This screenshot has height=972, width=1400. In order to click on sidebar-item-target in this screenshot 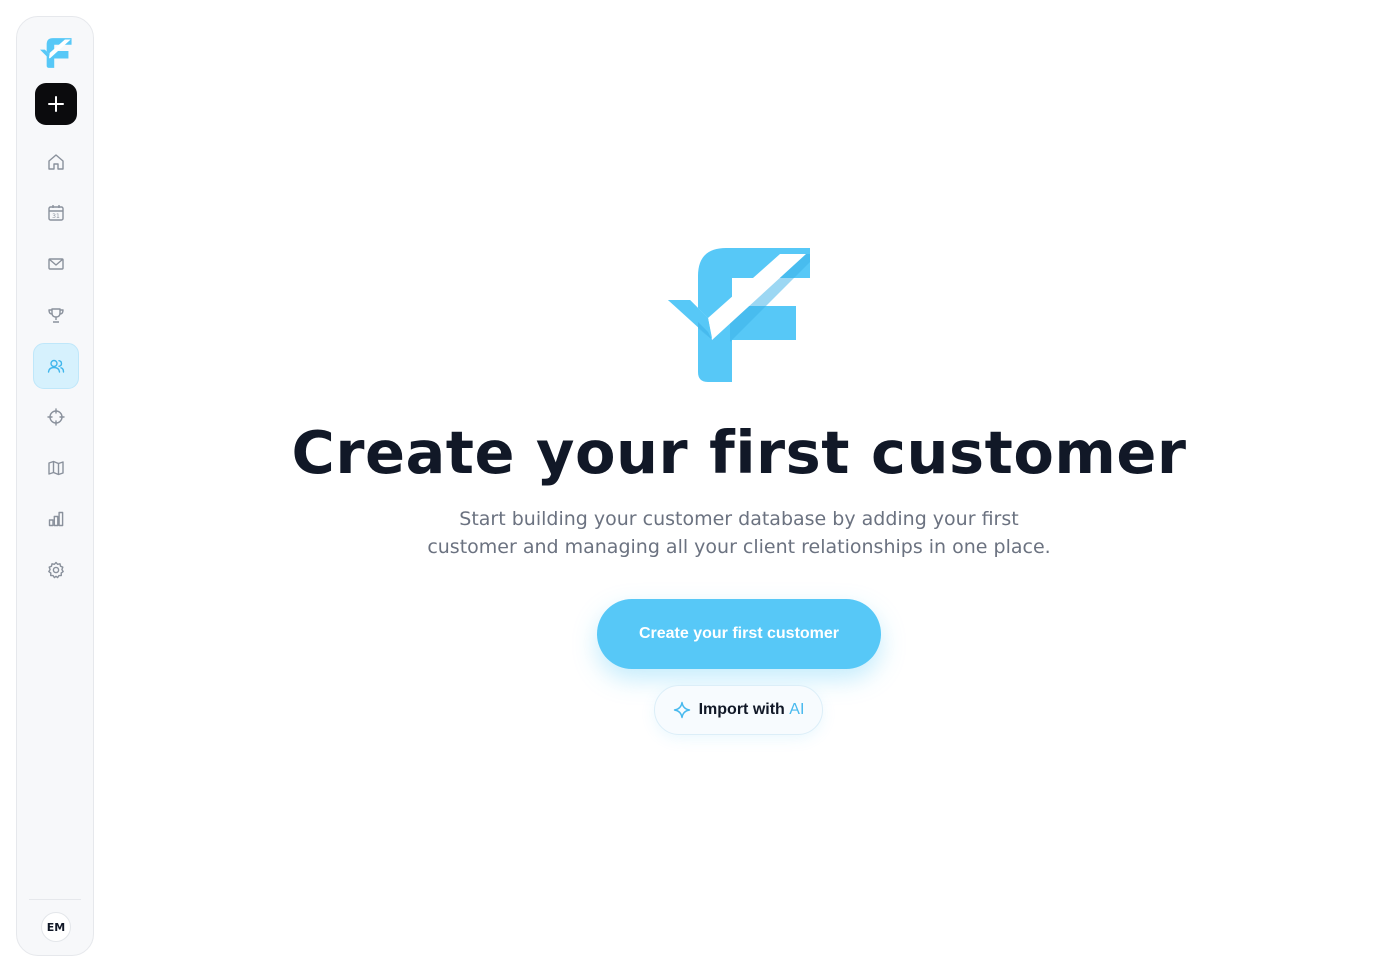, I will do `click(56, 417)`.